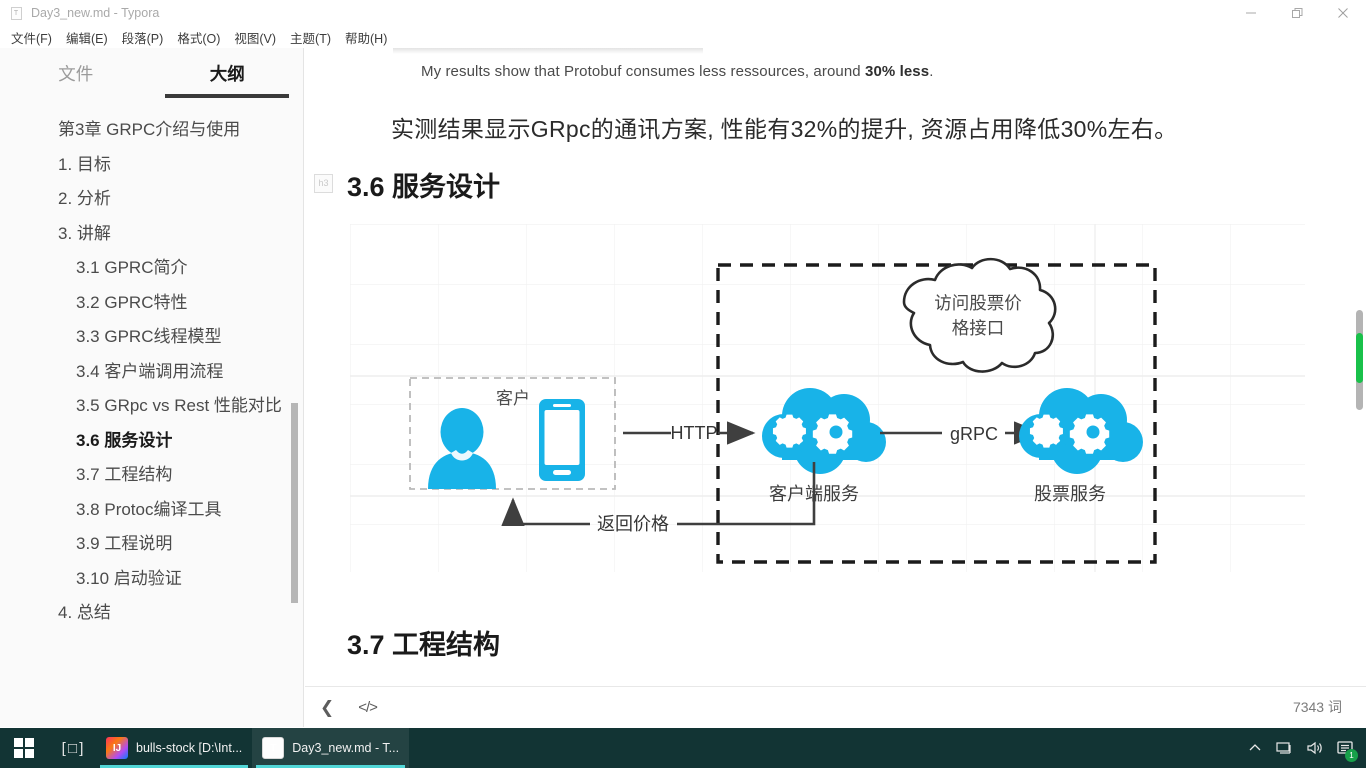  I want to click on tab-outline: 大纲, so click(228, 79).